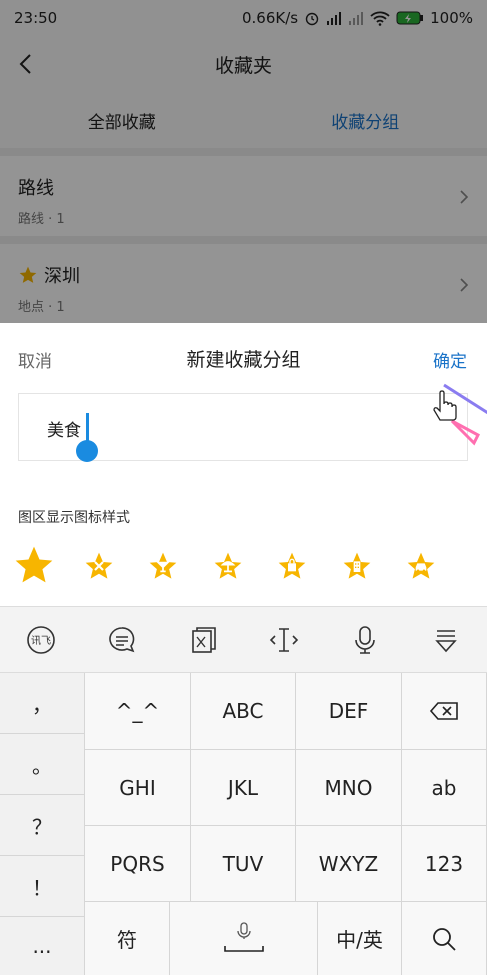 The height and width of the screenshot is (975, 487). Describe the element at coordinates (42, 886) in the screenshot. I see `key-exclamation: ！` at that location.